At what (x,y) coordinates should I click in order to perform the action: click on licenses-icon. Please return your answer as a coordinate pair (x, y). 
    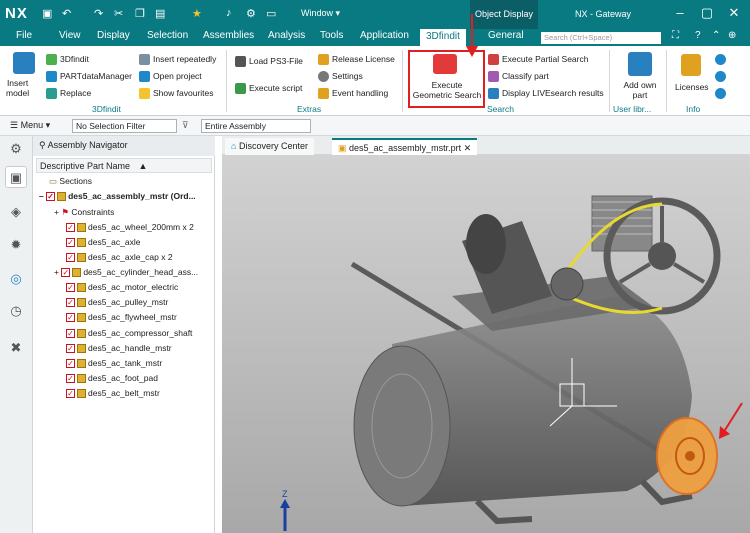
    Looking at the image, I should click on (691, 65).